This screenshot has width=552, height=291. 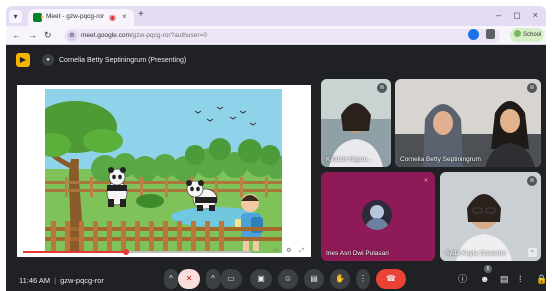 What do you see at coordinates (144, 35) in the screenshot?
I see `url-text: meet.google.com/gzw-pqcg-ror?authuser=0` at bounding box center [144, 35].